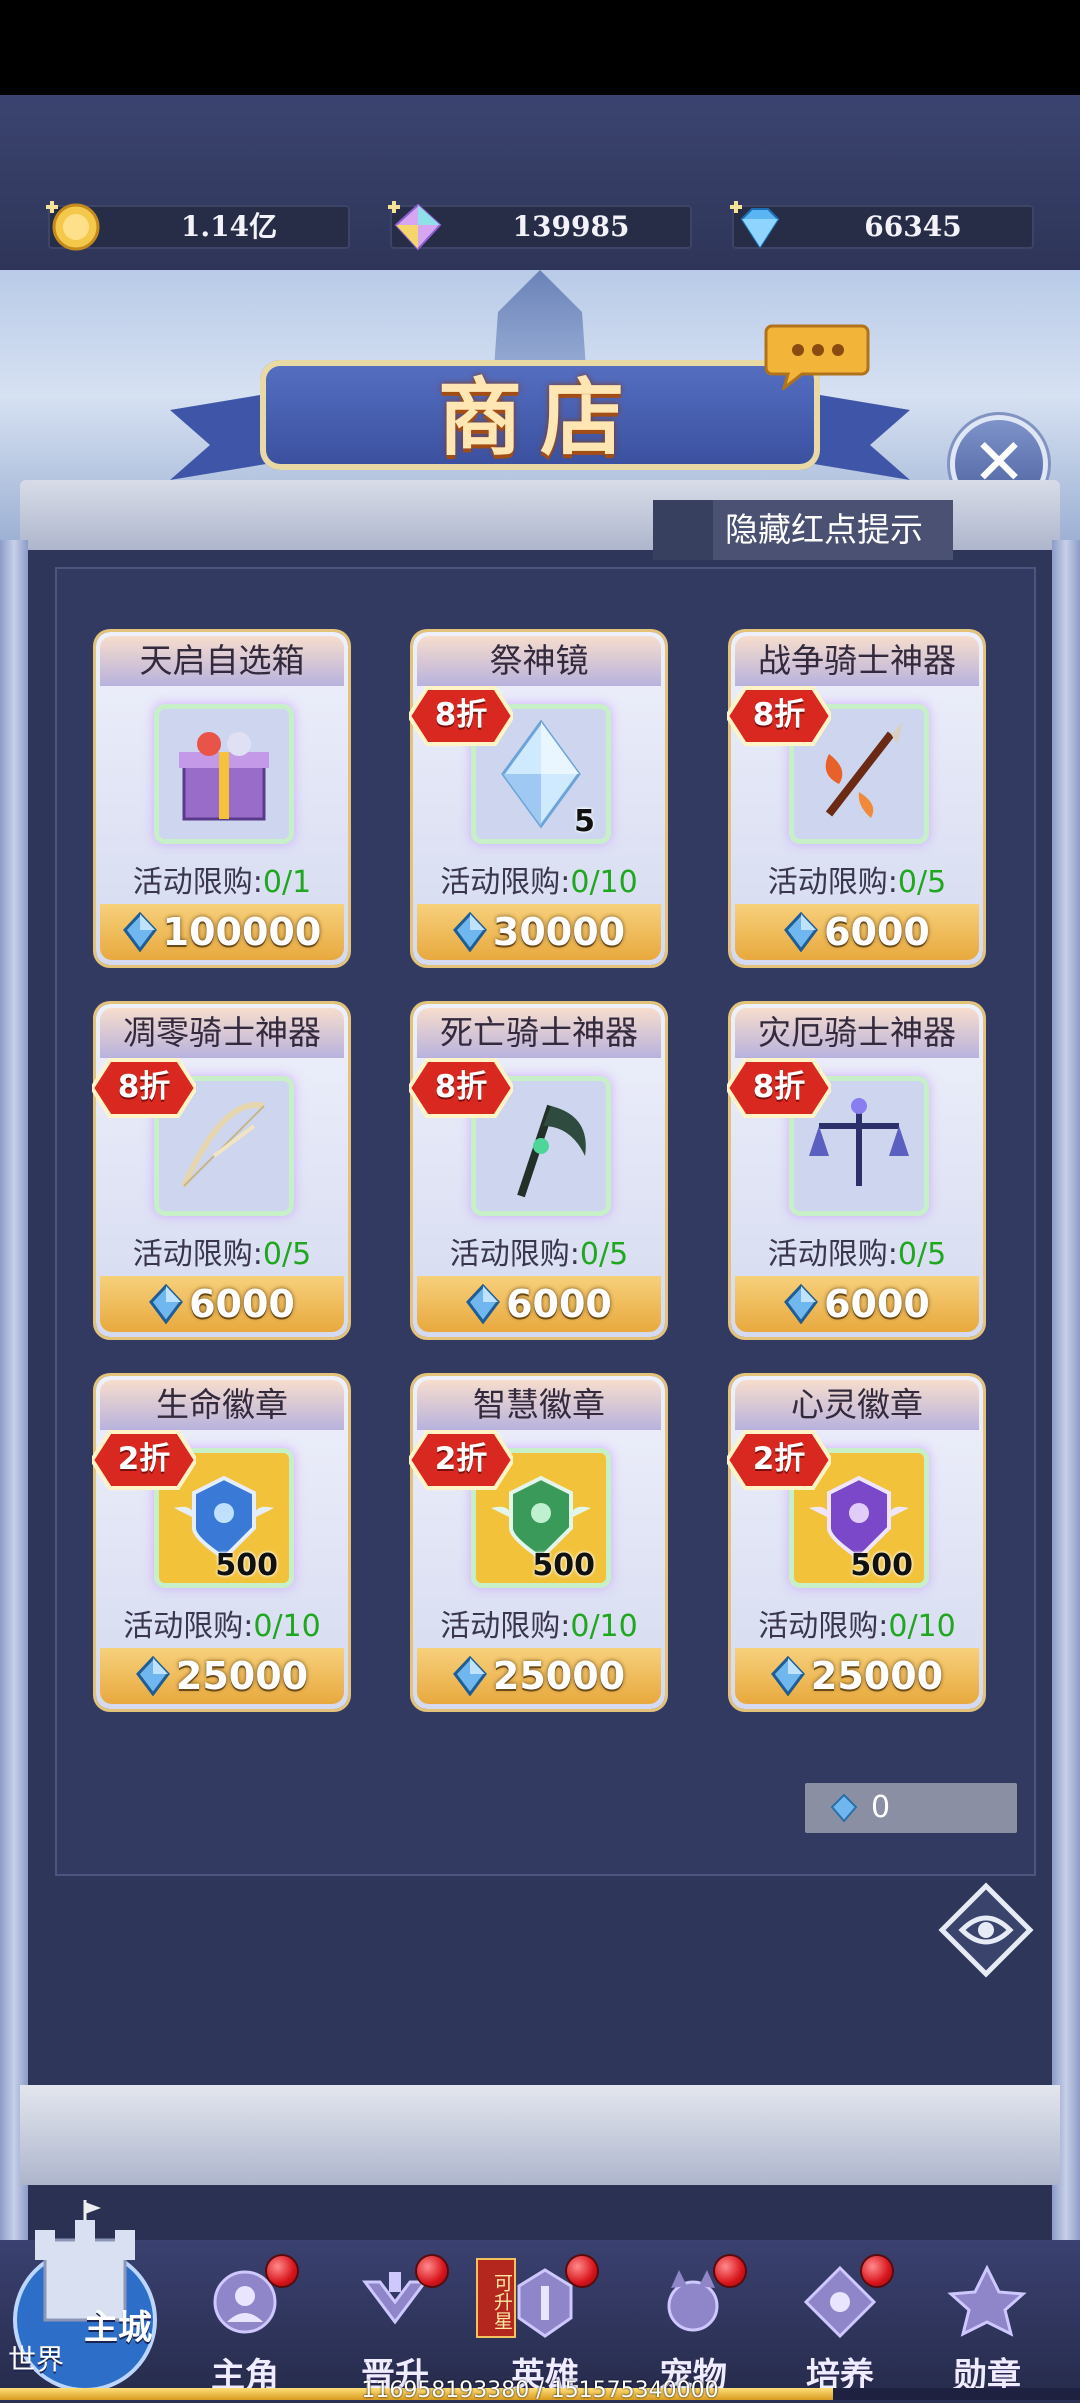 The image size is (1080, 2403). I want to click on shop-item-card: 祭神镜 5 8折活动限购:0/10 30000, so click(537, 798).